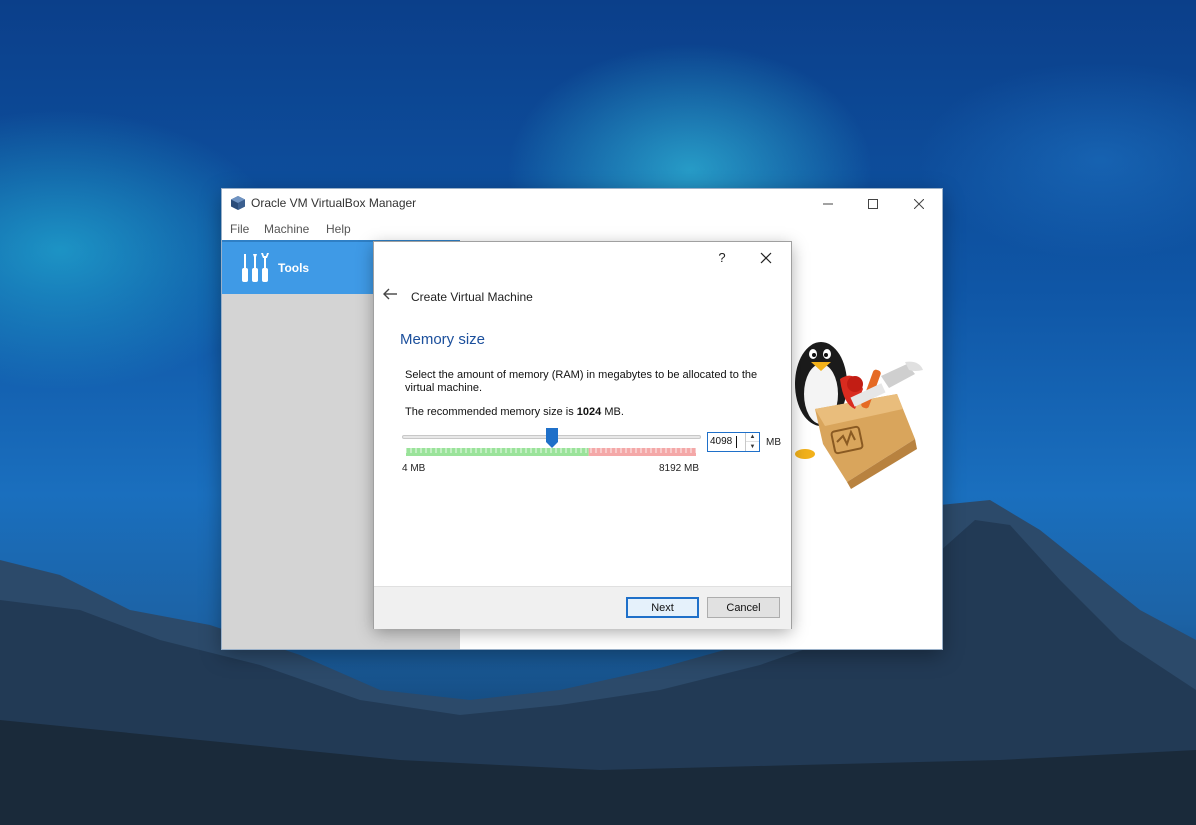 This screenshot has height=825, width=1196. I want to click on virtualbox-app-icon, so click(238, 203).